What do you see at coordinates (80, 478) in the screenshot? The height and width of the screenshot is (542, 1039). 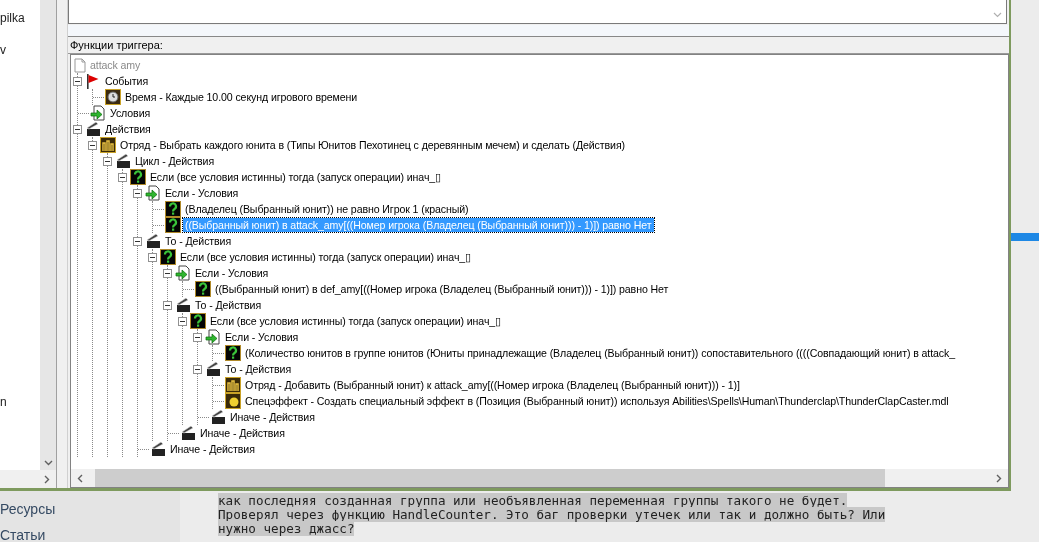 I see `chevron-left-icon` at bounding box center [80, 478].